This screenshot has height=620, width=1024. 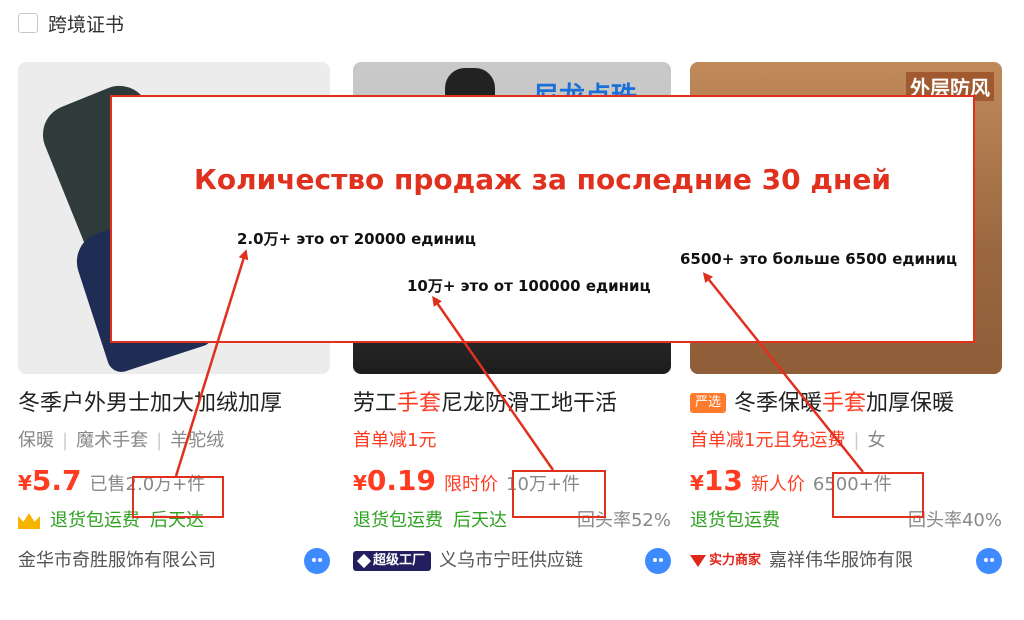 I want to click on shop-row: 金华市奇胜服饰有限公司, so click(x=174, y=561).